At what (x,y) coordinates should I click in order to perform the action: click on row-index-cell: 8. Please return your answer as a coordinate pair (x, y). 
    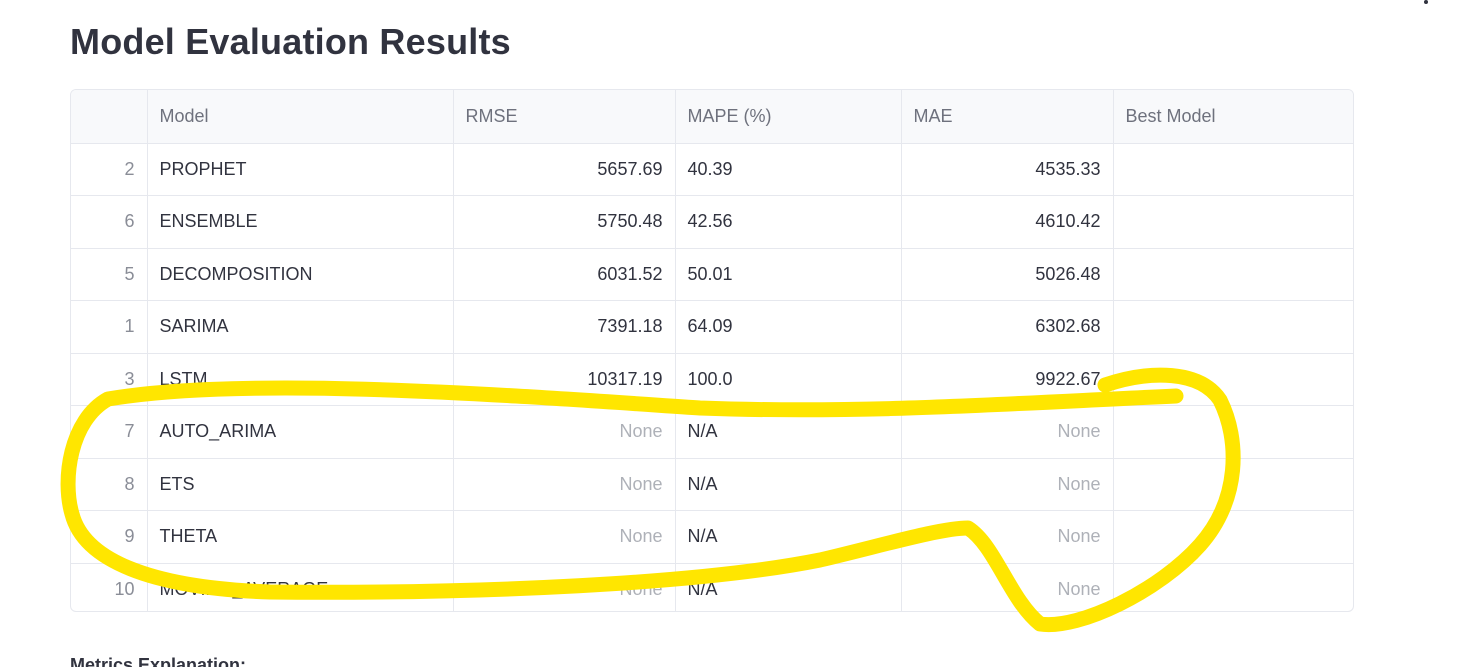
    Looking at the image, I should click on (109, 484).